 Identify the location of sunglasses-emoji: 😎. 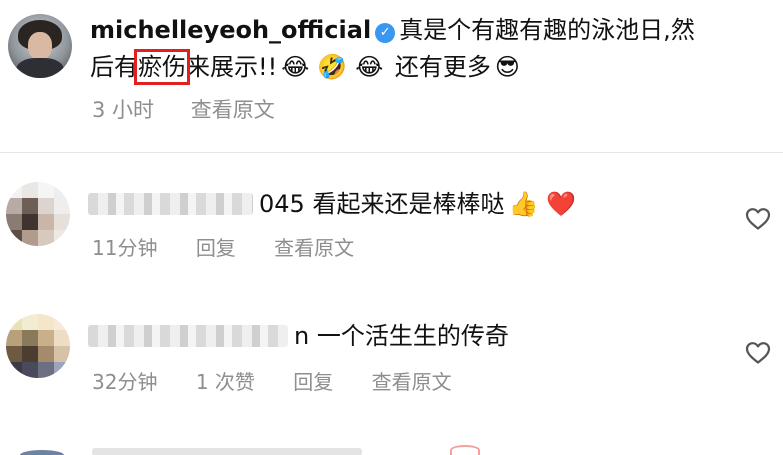
(507, 67).